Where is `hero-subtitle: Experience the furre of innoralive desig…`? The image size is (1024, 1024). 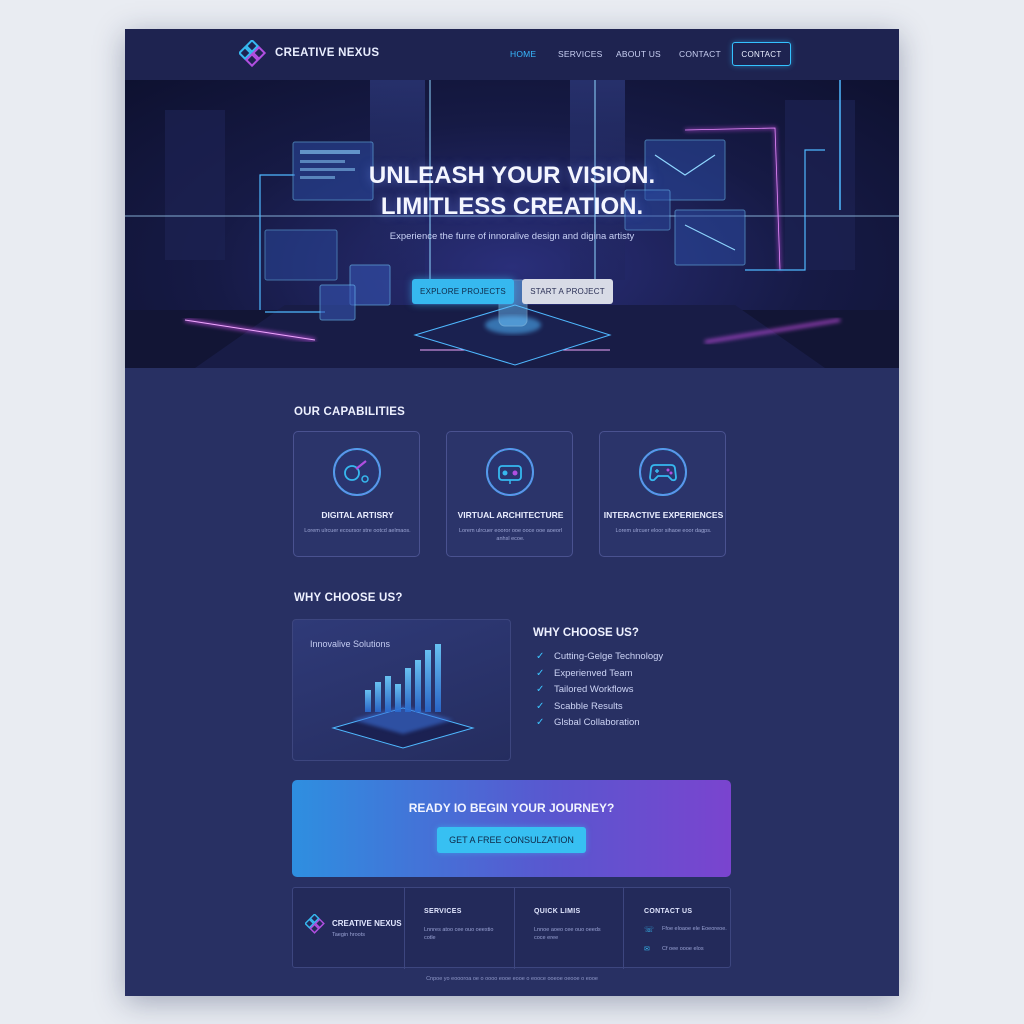
hero-subtitle: Experience the furre of innoralive desig… is located at coordinates (512, 236).